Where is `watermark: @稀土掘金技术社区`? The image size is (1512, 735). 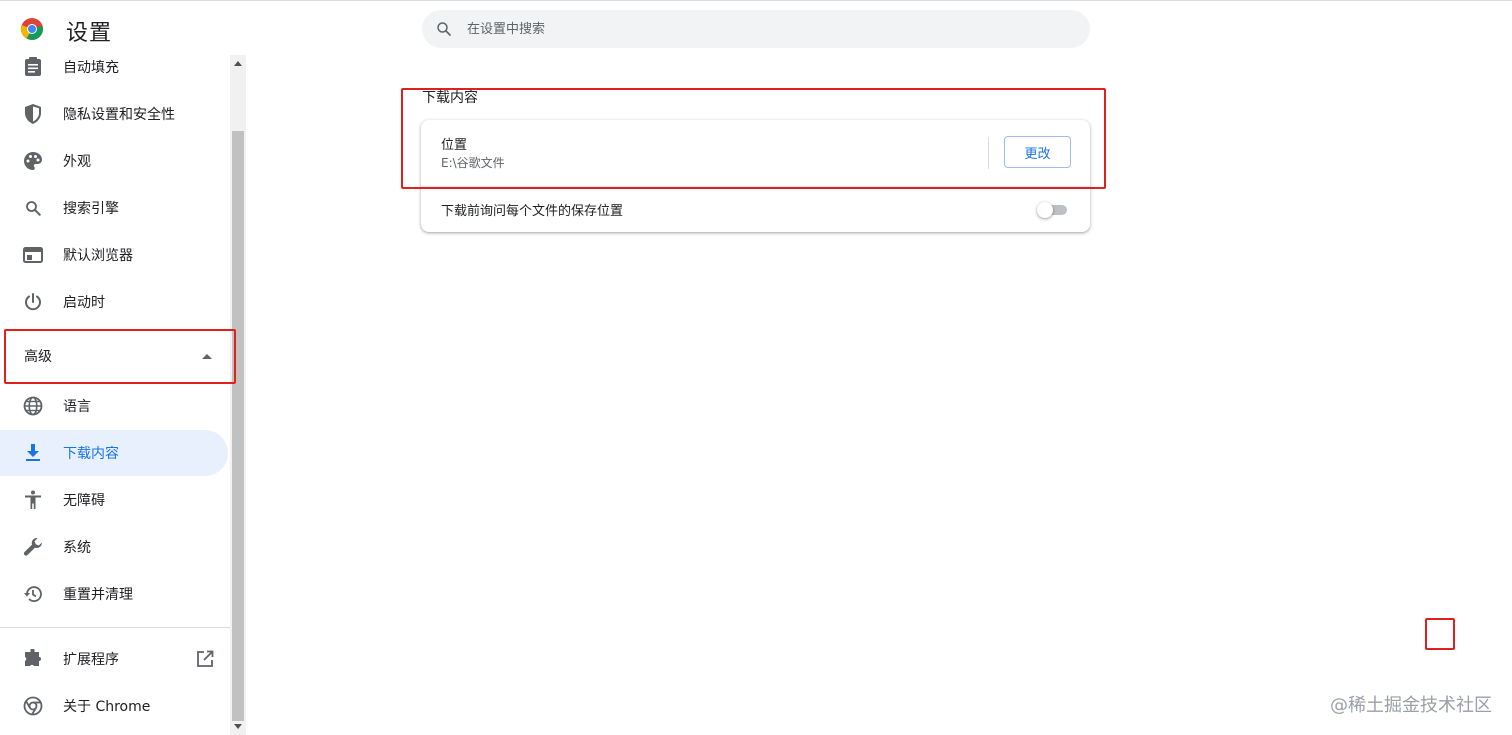 watermark: @稀土掘金技术社区 is located at coordinates (1411, 705).